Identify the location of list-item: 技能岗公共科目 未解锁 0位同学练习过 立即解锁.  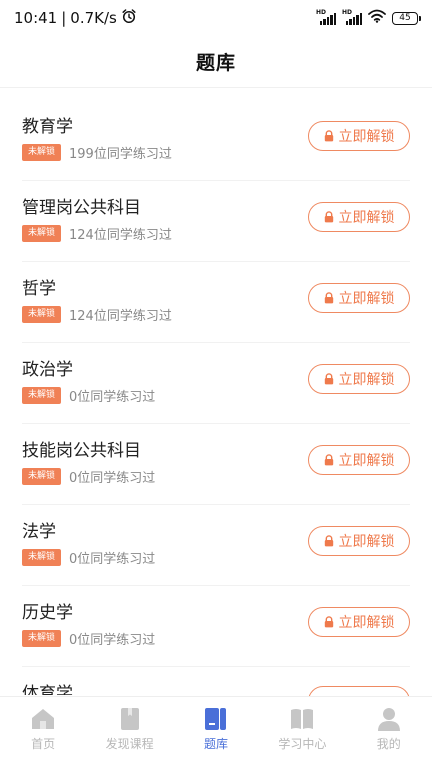
(216, 464).